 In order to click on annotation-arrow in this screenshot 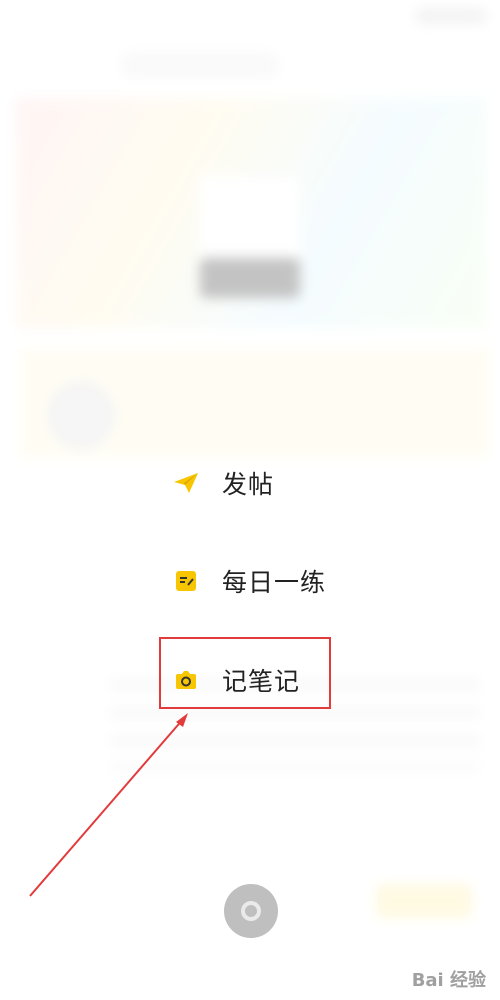, I will do `click(108, 805)`.